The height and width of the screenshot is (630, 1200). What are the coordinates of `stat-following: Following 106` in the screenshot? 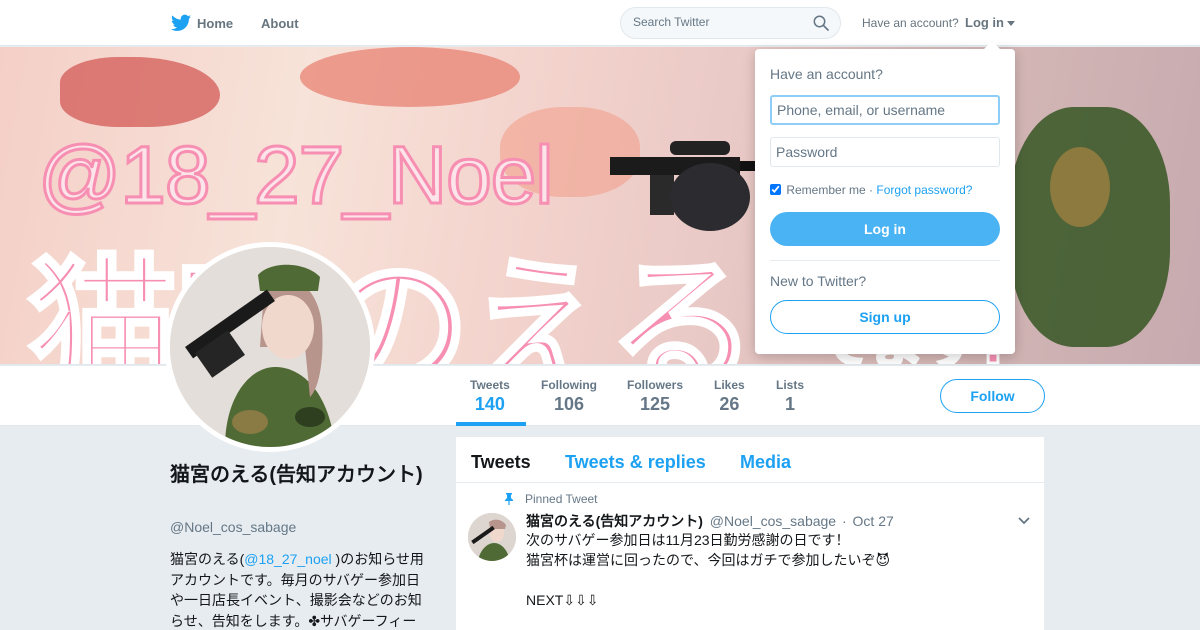 It's located at (569, 396).